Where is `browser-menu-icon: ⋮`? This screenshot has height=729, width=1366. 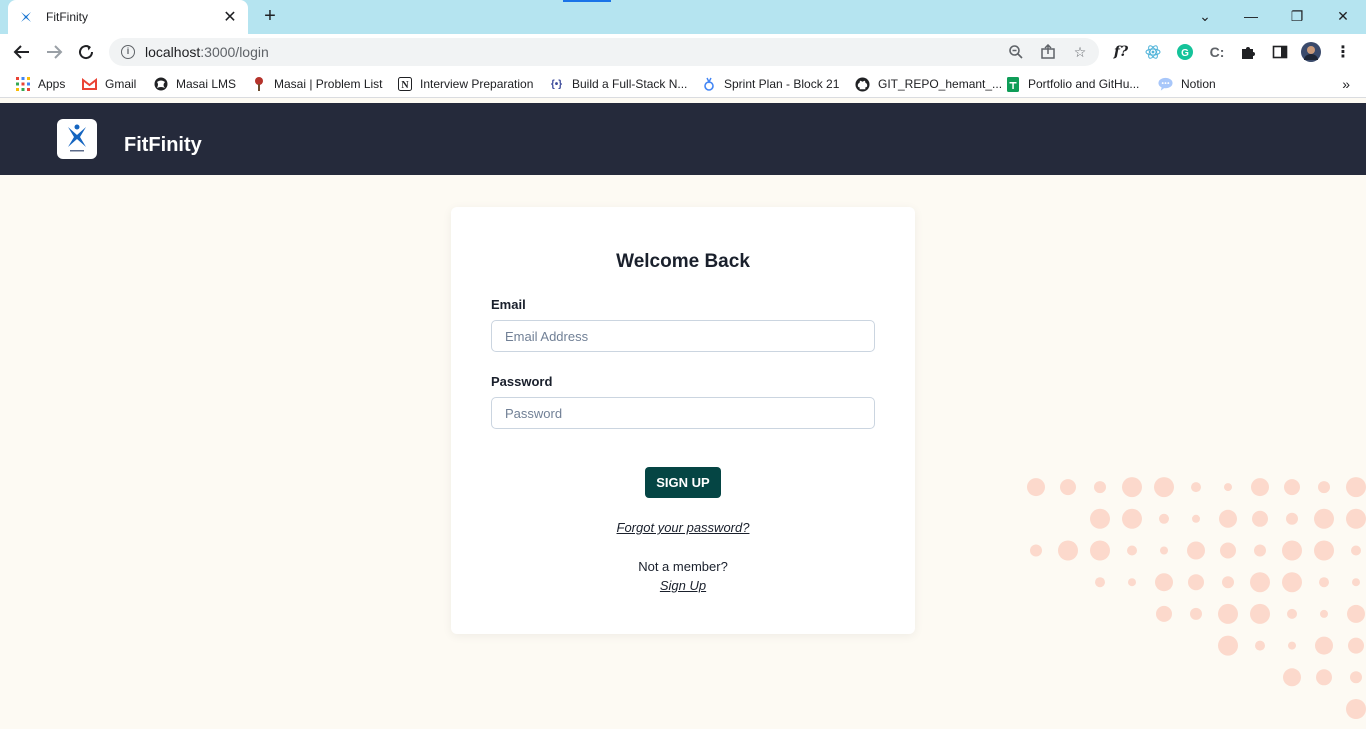 browser-menu-icon: ⋮ is located at coordinates (1343, 52).